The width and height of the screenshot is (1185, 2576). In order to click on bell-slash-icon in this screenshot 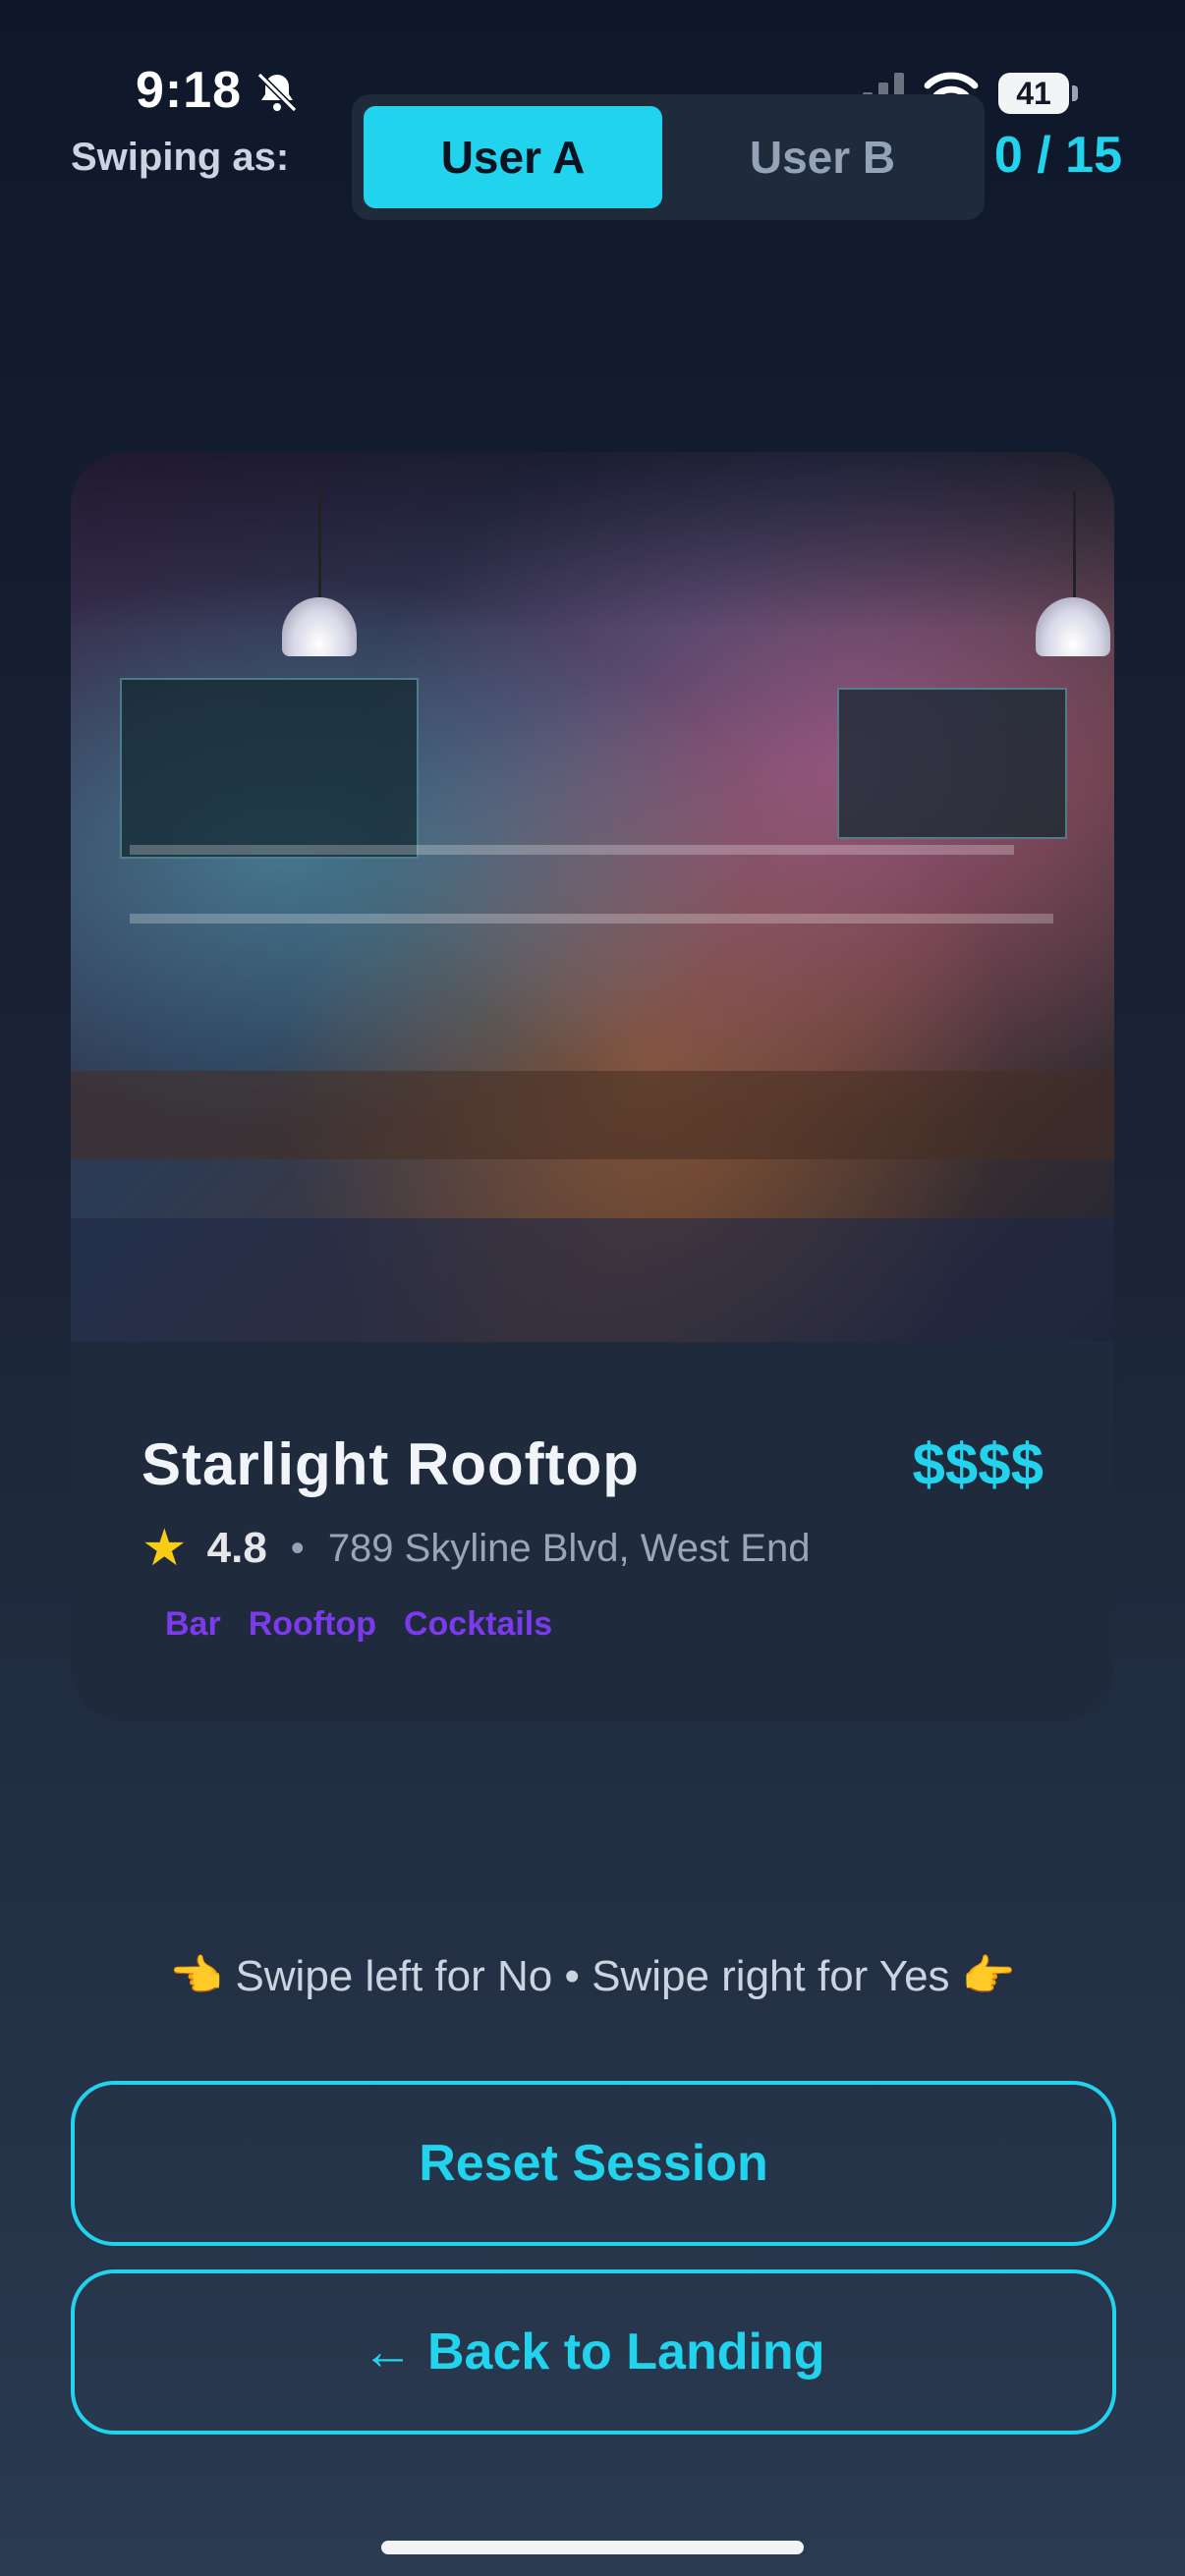, I will do `click(277, 92)`.